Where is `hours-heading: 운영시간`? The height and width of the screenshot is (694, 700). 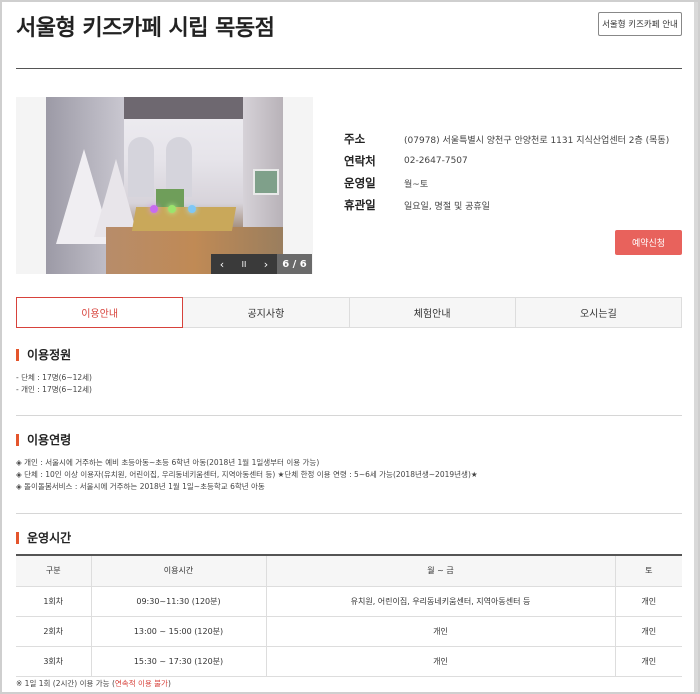 hours-heading: 운영시간 is located at coordinates (43, 537).